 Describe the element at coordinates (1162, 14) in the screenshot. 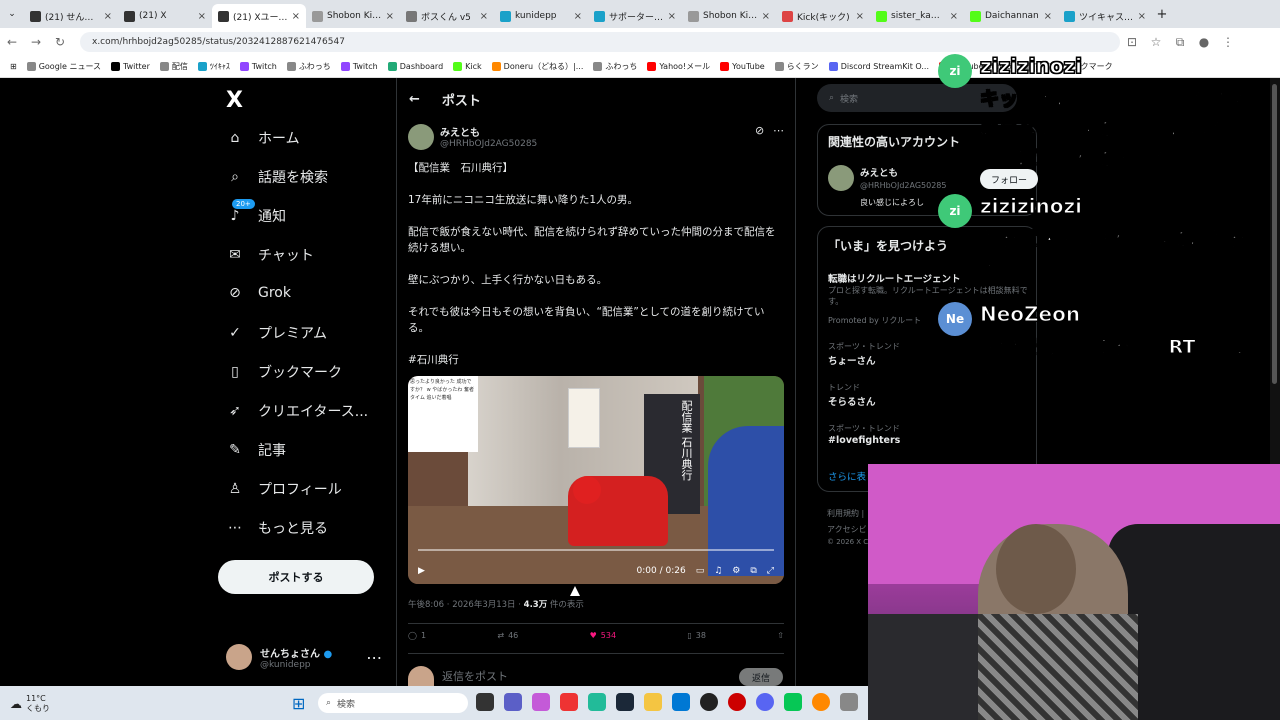

I see `new-tab-button: +` at that location.